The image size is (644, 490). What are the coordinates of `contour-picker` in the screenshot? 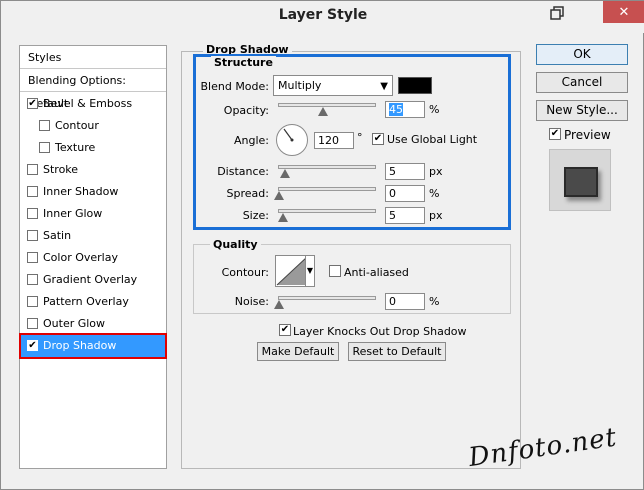 It's located at (292, 271).